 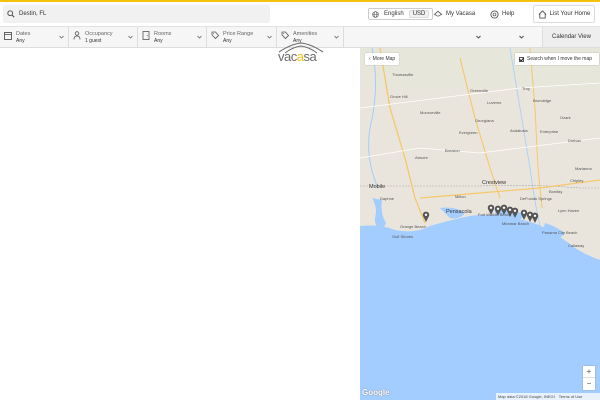 I want to click on map-label: Troy, so click(x=526, y=88).